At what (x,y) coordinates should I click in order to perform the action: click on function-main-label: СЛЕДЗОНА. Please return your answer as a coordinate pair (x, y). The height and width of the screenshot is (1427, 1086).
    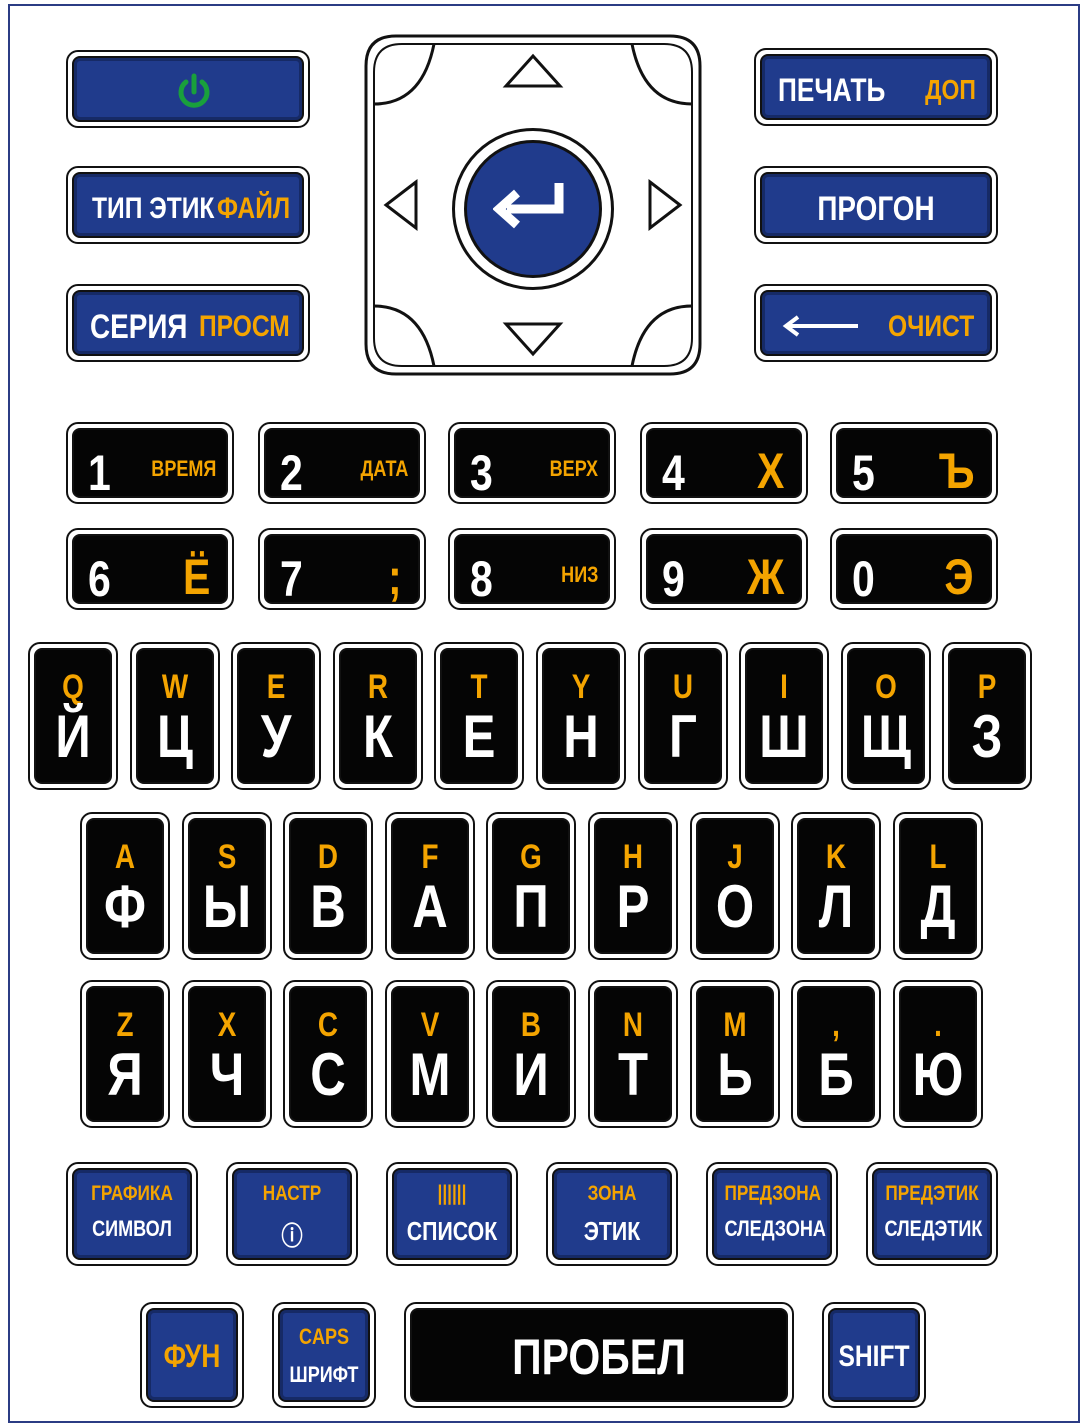
    Looking at the image, I should click on (775, 1228).